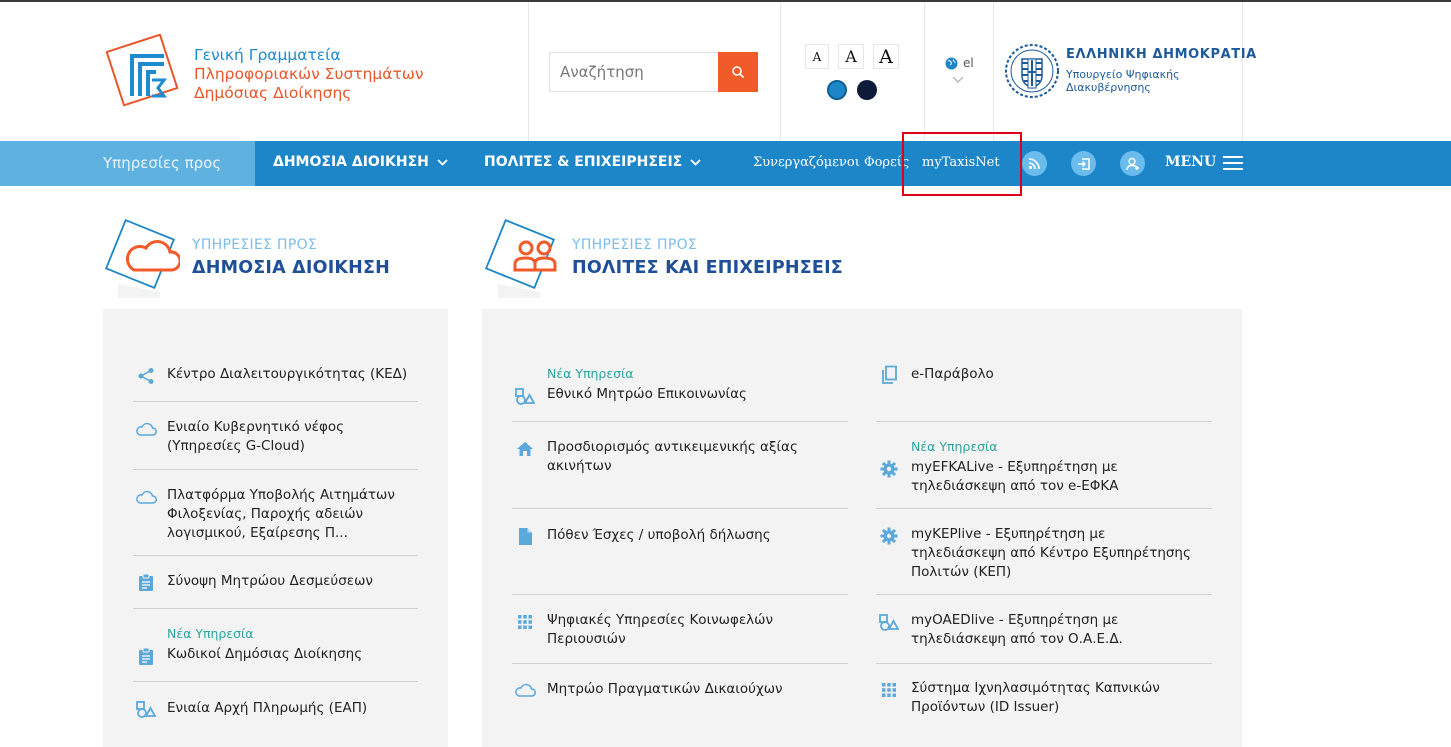 The height and width of the screenshot is (747, 1451). What do you see at coordinates (592, 162) in the screenshot?
I see `nav-item-citizens-business: ΠΟΛΙΤΕΣ & ΕΠΙΧΕΙΡΗΣΕΙΣ` at bounding box center [592, 162].